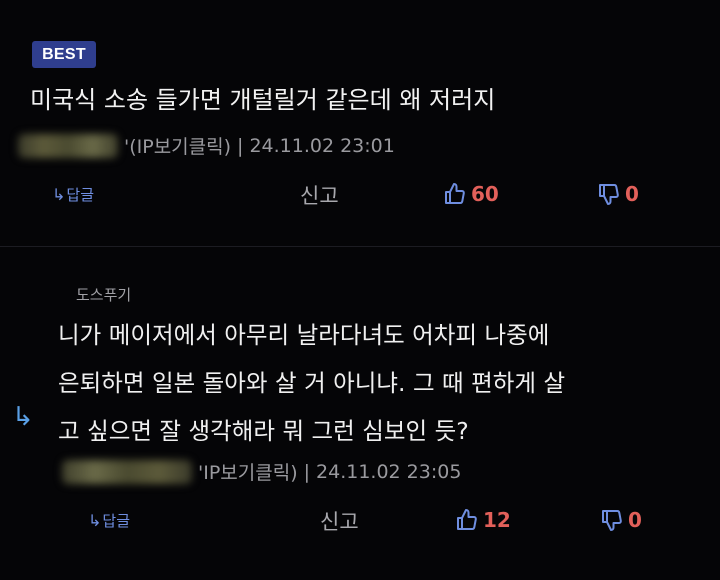 The width and height of the screenshot is (720, 580). Describe the element at coordinates (177, 145) in the screenshot. I see `ip-view-link: '(IP보기클릭)` at that location.